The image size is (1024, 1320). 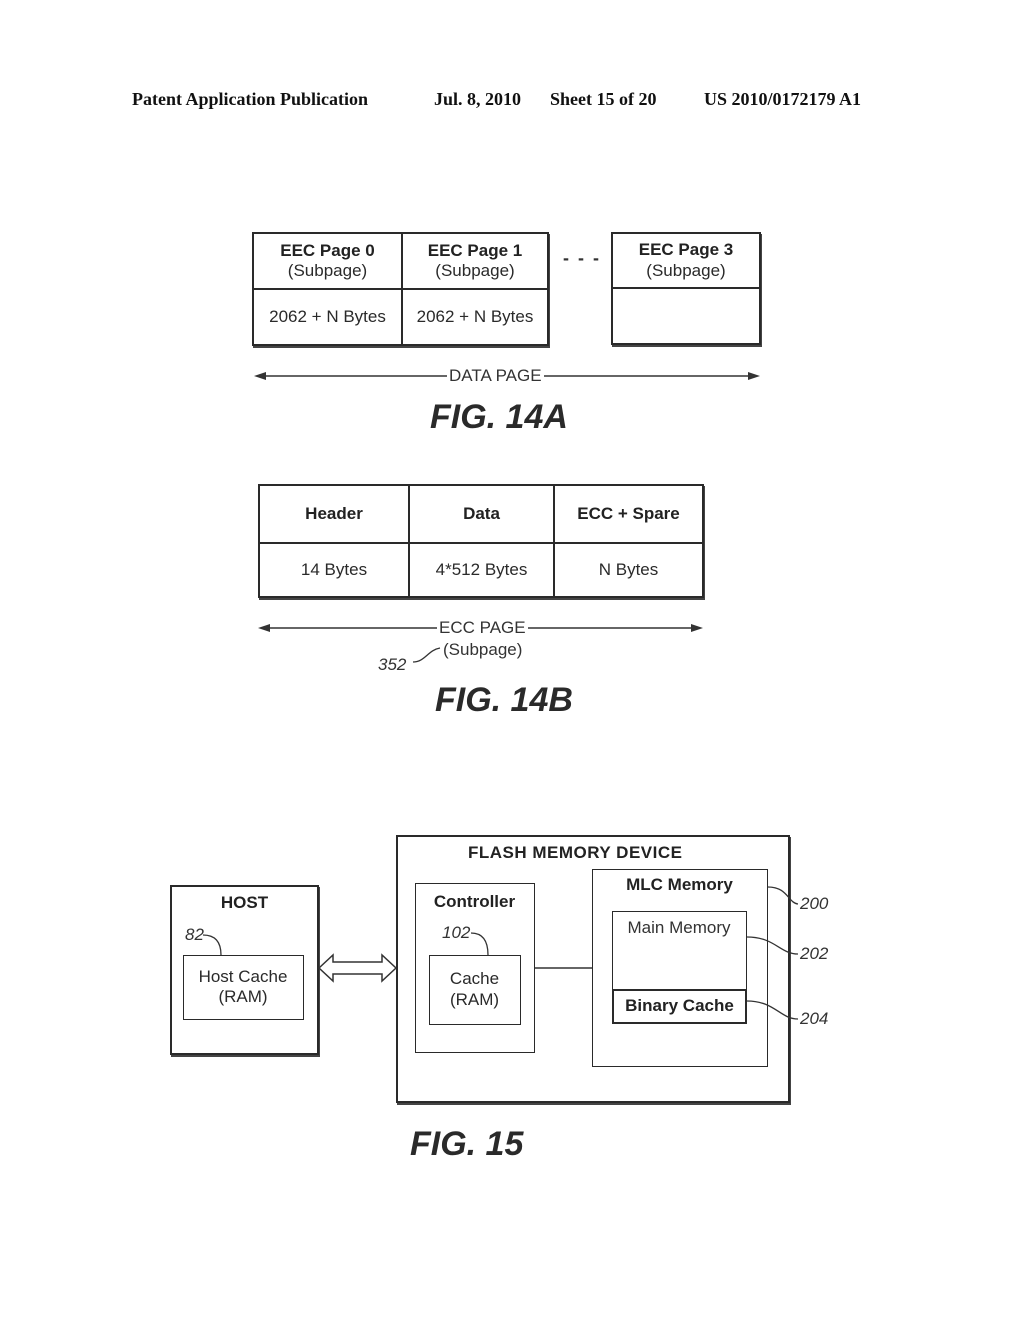 What do you see at coordinates (467, 1144) in the screenshot?
I see `fig-15-caption: FIG. 15` at bounding box center [467, 1144].